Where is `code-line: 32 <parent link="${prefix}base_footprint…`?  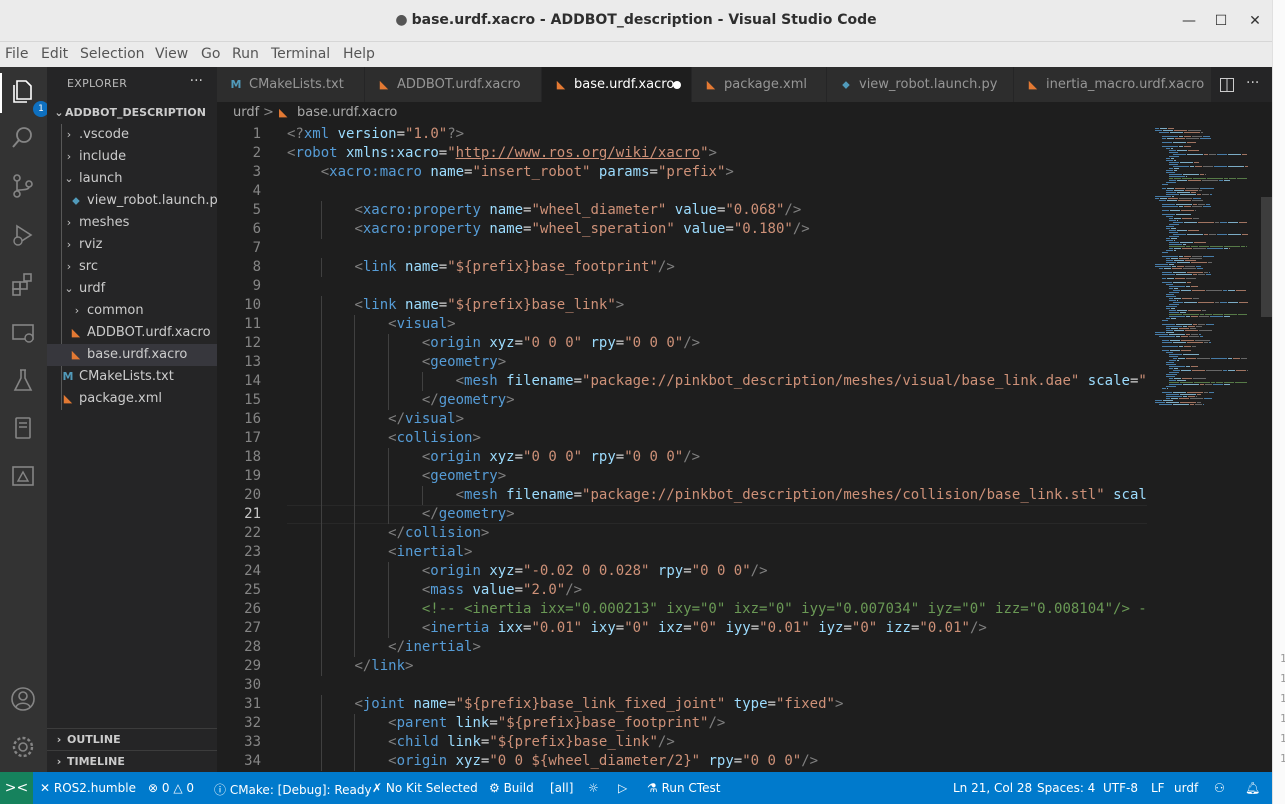 code-line: 32 <parent link="${prefix}base_footprint… is located at coordinates (682, 723).